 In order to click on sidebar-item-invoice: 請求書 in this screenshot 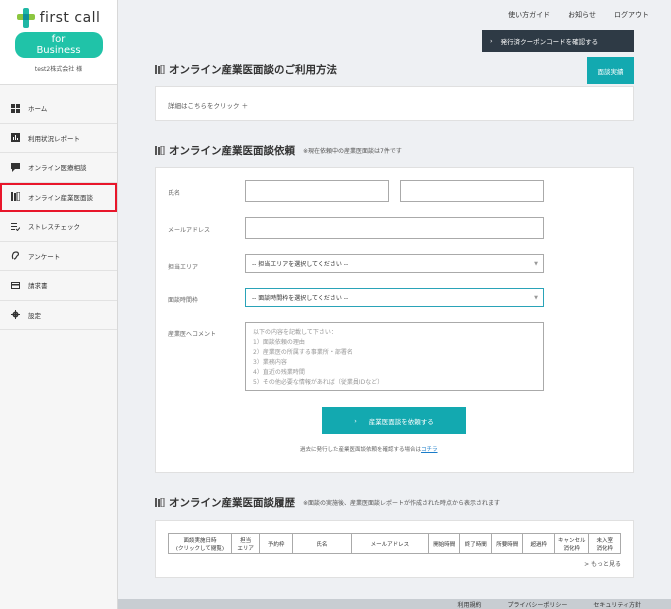, I will do `click(58, 286)`.